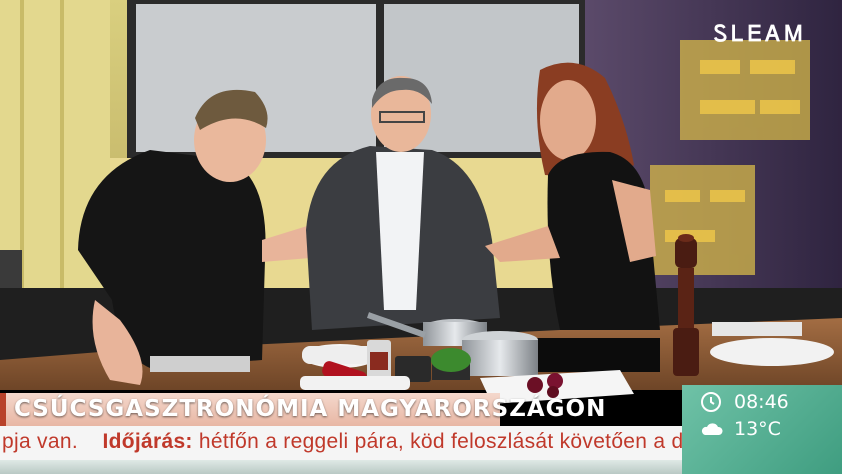  I want to click on lower-third-title-bar: CSÚCSGASZTRONÓMIA MAGYARORSZÁGON, so click(302, 409).